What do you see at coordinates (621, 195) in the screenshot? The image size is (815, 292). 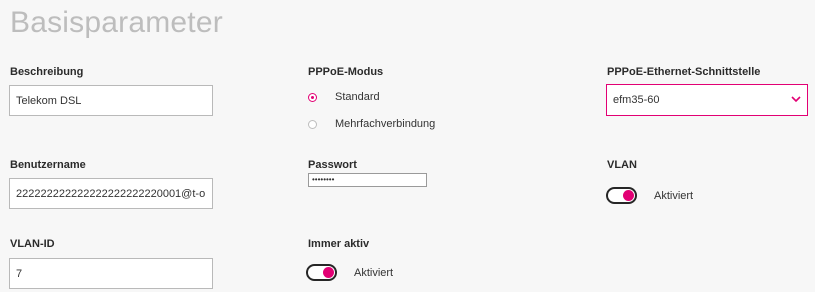 I see `vlan-toggle` at bounding box center [621, 195].